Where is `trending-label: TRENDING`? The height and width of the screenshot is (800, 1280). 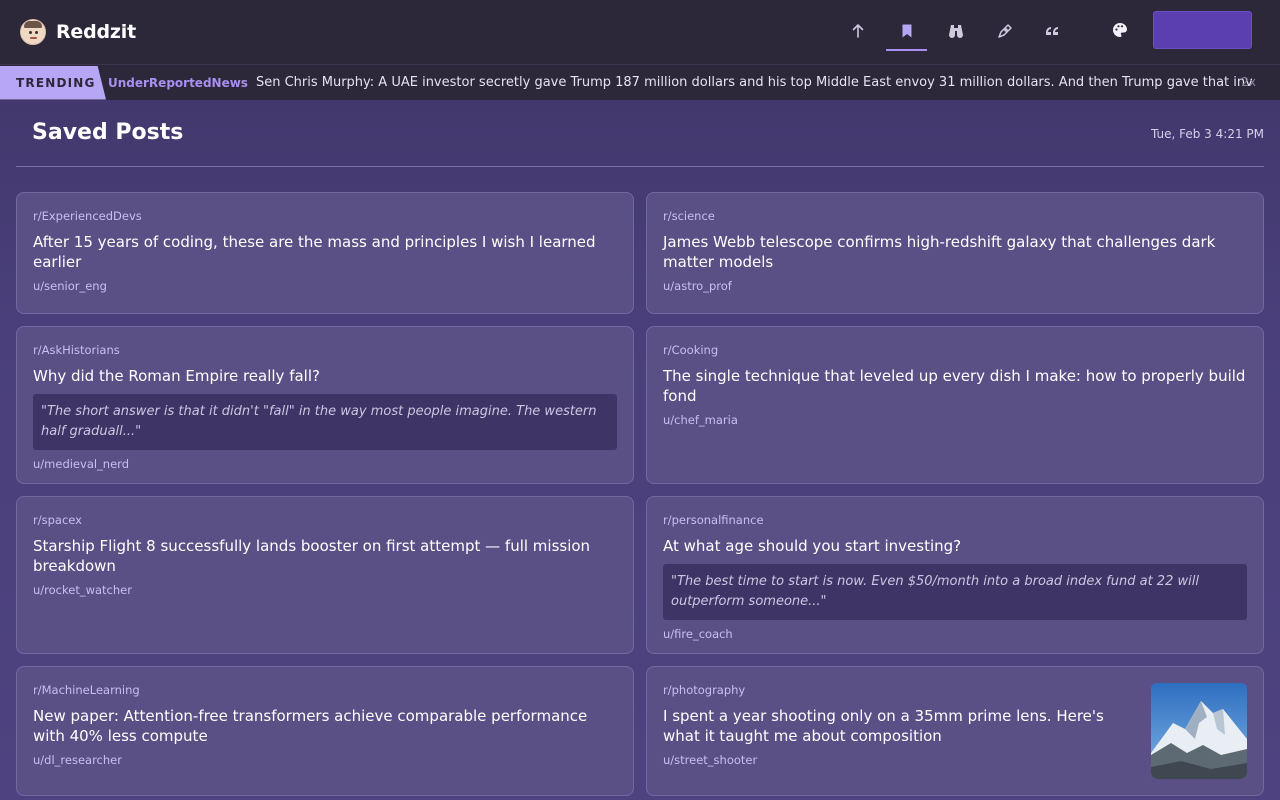 trending-label: TRENDING is located at coordinates (53, 82).